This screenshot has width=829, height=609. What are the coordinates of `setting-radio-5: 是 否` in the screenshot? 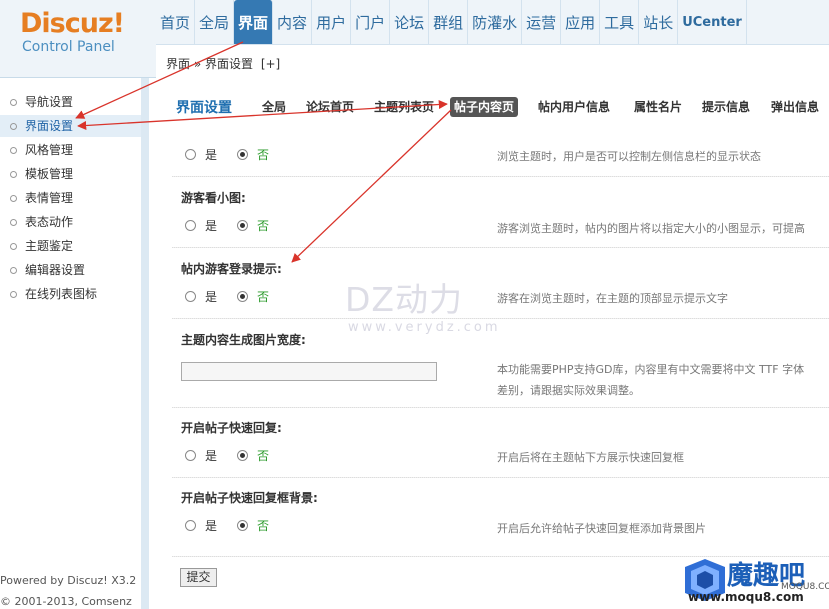 It's located at (237, 525).